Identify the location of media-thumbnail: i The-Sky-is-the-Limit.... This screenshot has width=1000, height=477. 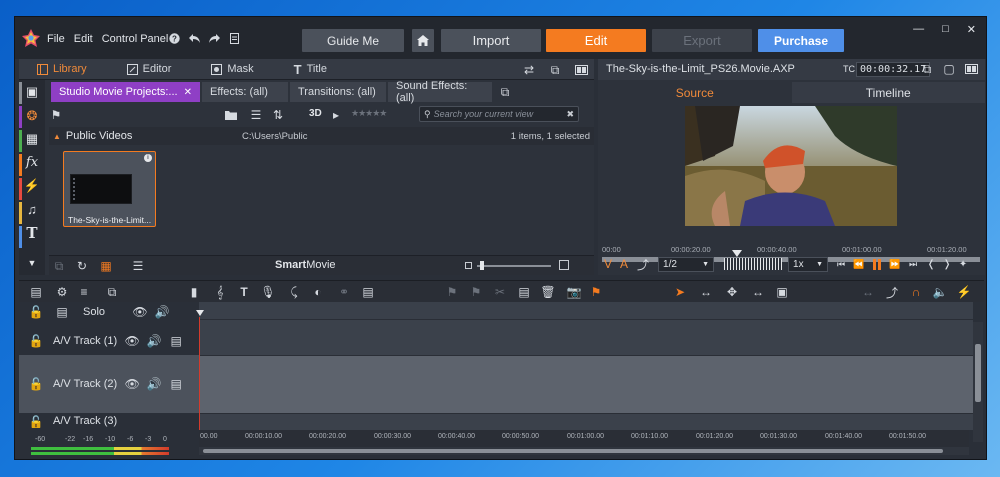
(109, 189).